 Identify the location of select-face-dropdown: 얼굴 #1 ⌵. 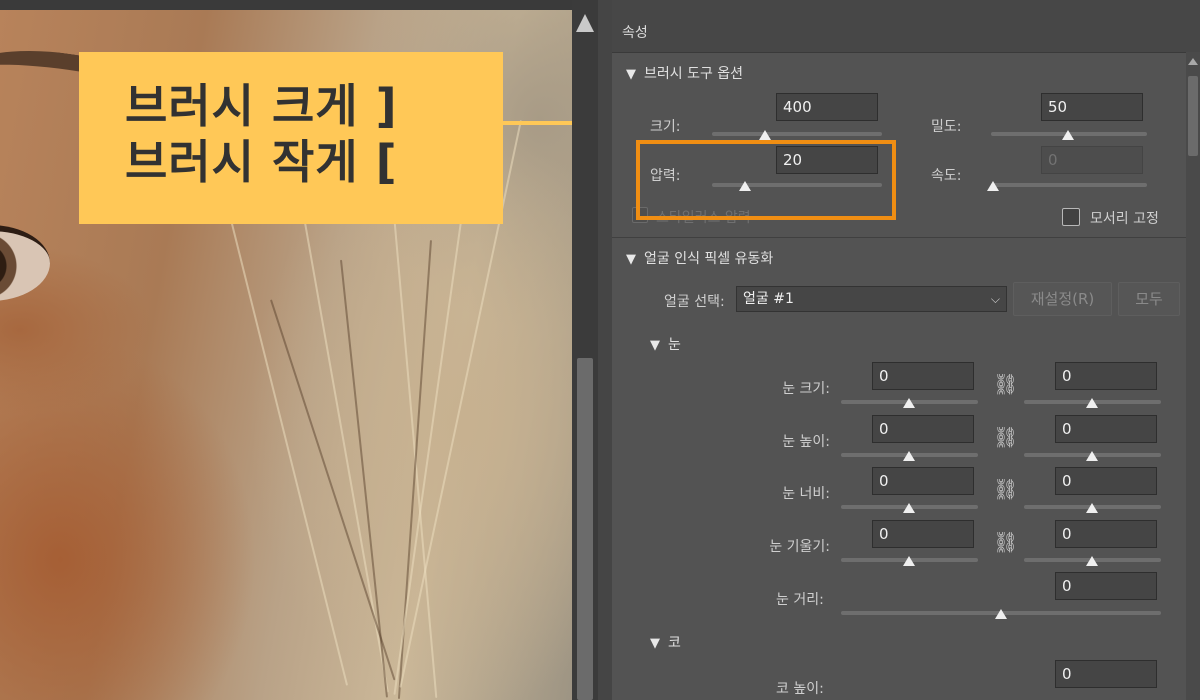
(871, 299).